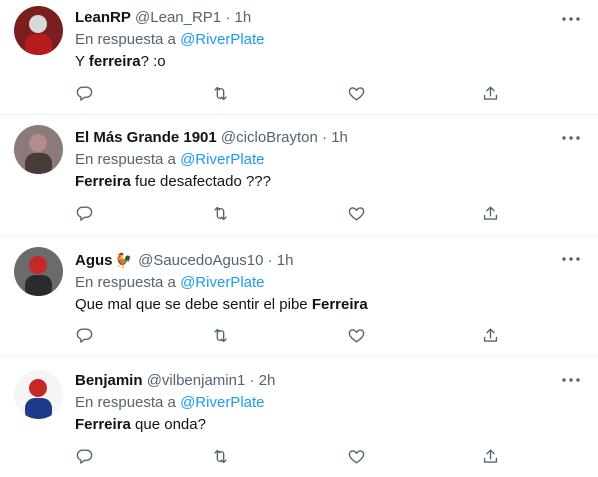 This screenshot has height=477, width=598. Describe the element at coordinates (200, 181) in the screenshot. I see `text-segment: fue desafectado ???` at that location.